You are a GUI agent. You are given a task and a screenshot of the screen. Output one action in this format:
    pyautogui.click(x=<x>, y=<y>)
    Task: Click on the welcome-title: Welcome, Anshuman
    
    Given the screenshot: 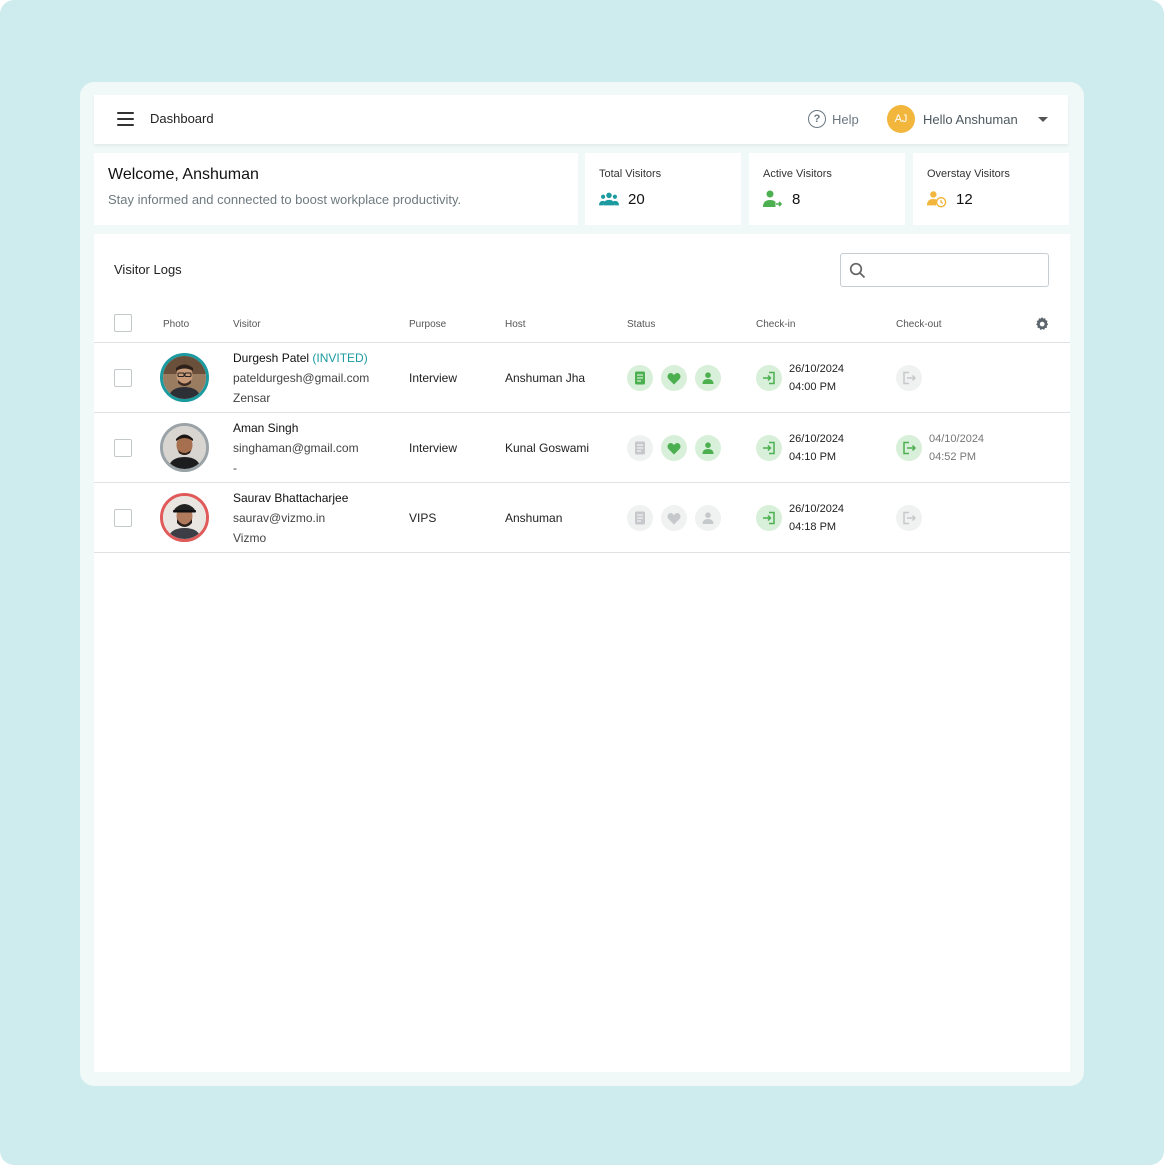 What is the action you would take?
    pyautogui.click(x=183, y=174)
    